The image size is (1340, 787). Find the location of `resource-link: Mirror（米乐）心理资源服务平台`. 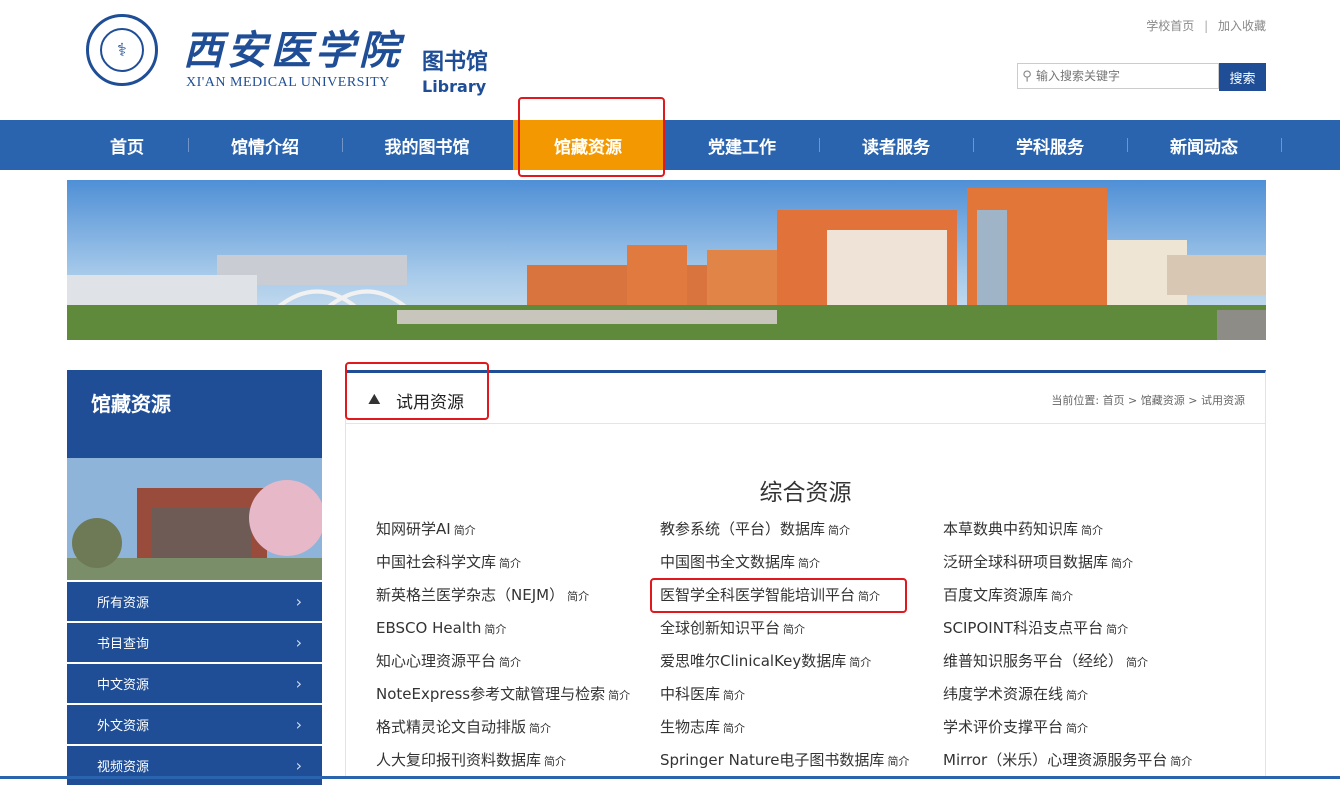

resource-link: Mirror（米乐）心理资源服务平台 is located at coordinates (1055, 760).